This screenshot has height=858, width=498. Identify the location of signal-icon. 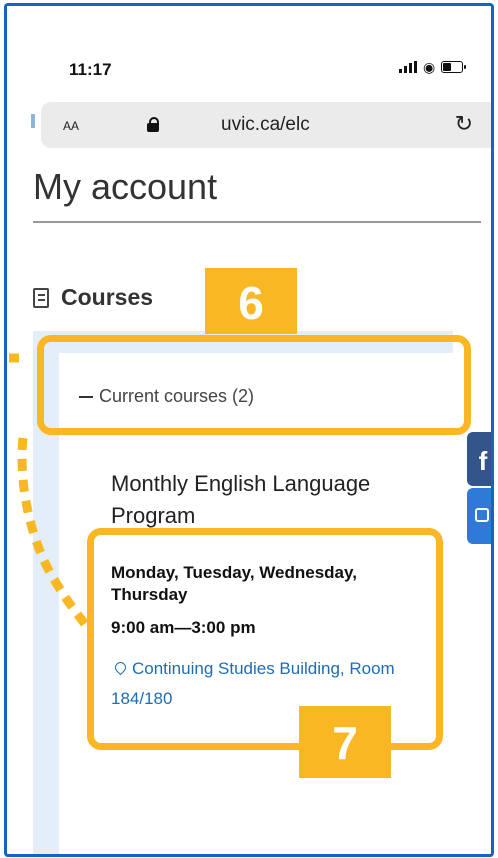
(408, 67).